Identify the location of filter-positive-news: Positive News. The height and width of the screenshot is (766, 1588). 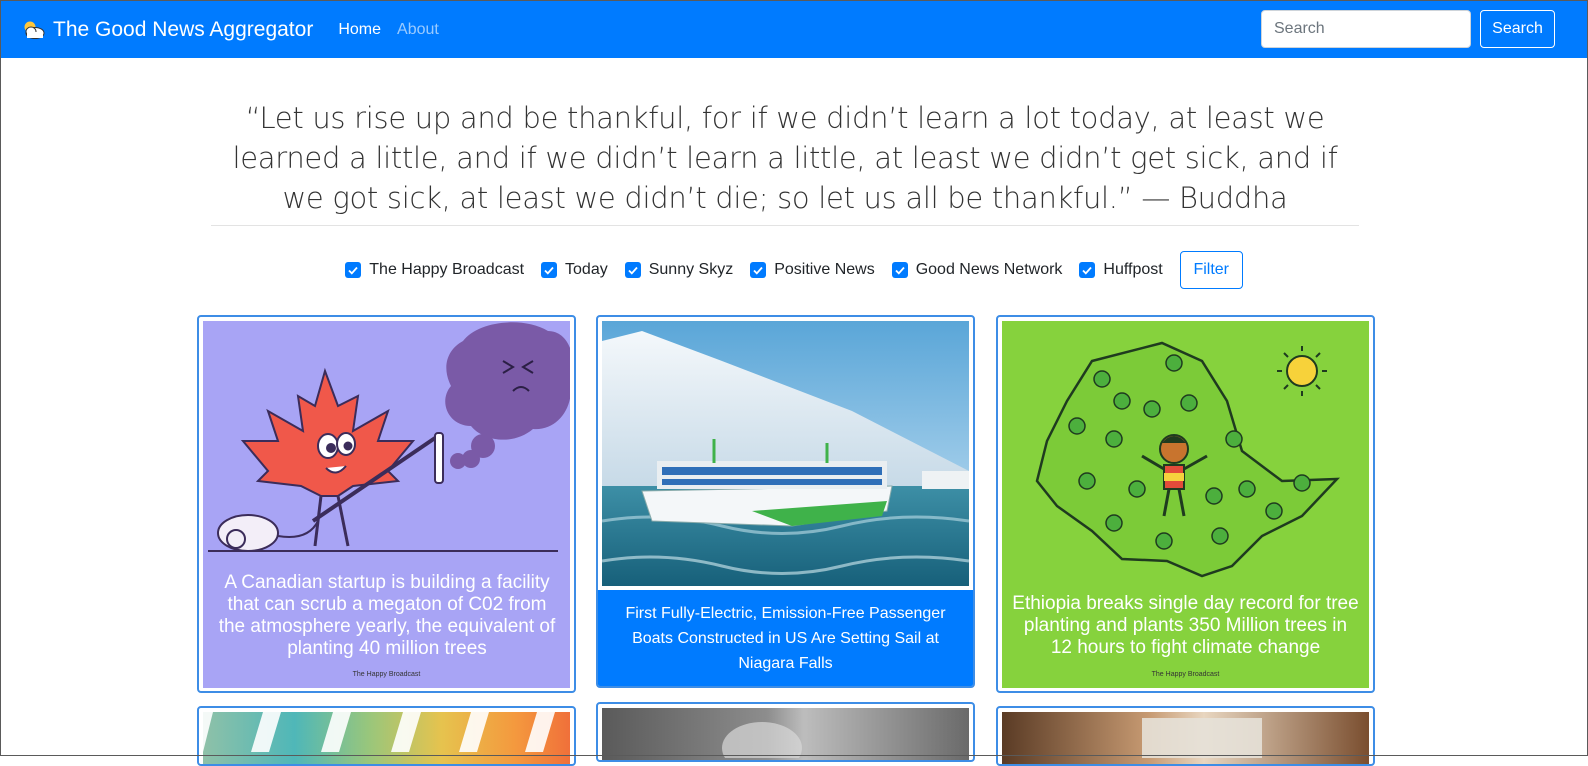
(812, 270).